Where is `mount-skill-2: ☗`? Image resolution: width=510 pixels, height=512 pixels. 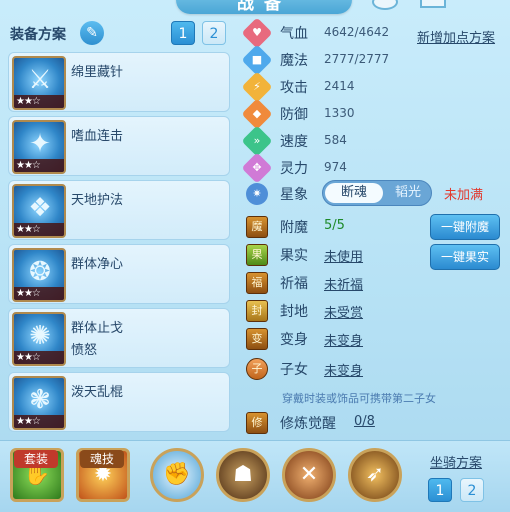 mount-skill-2: ☗ is located at coordinates (243, 475).